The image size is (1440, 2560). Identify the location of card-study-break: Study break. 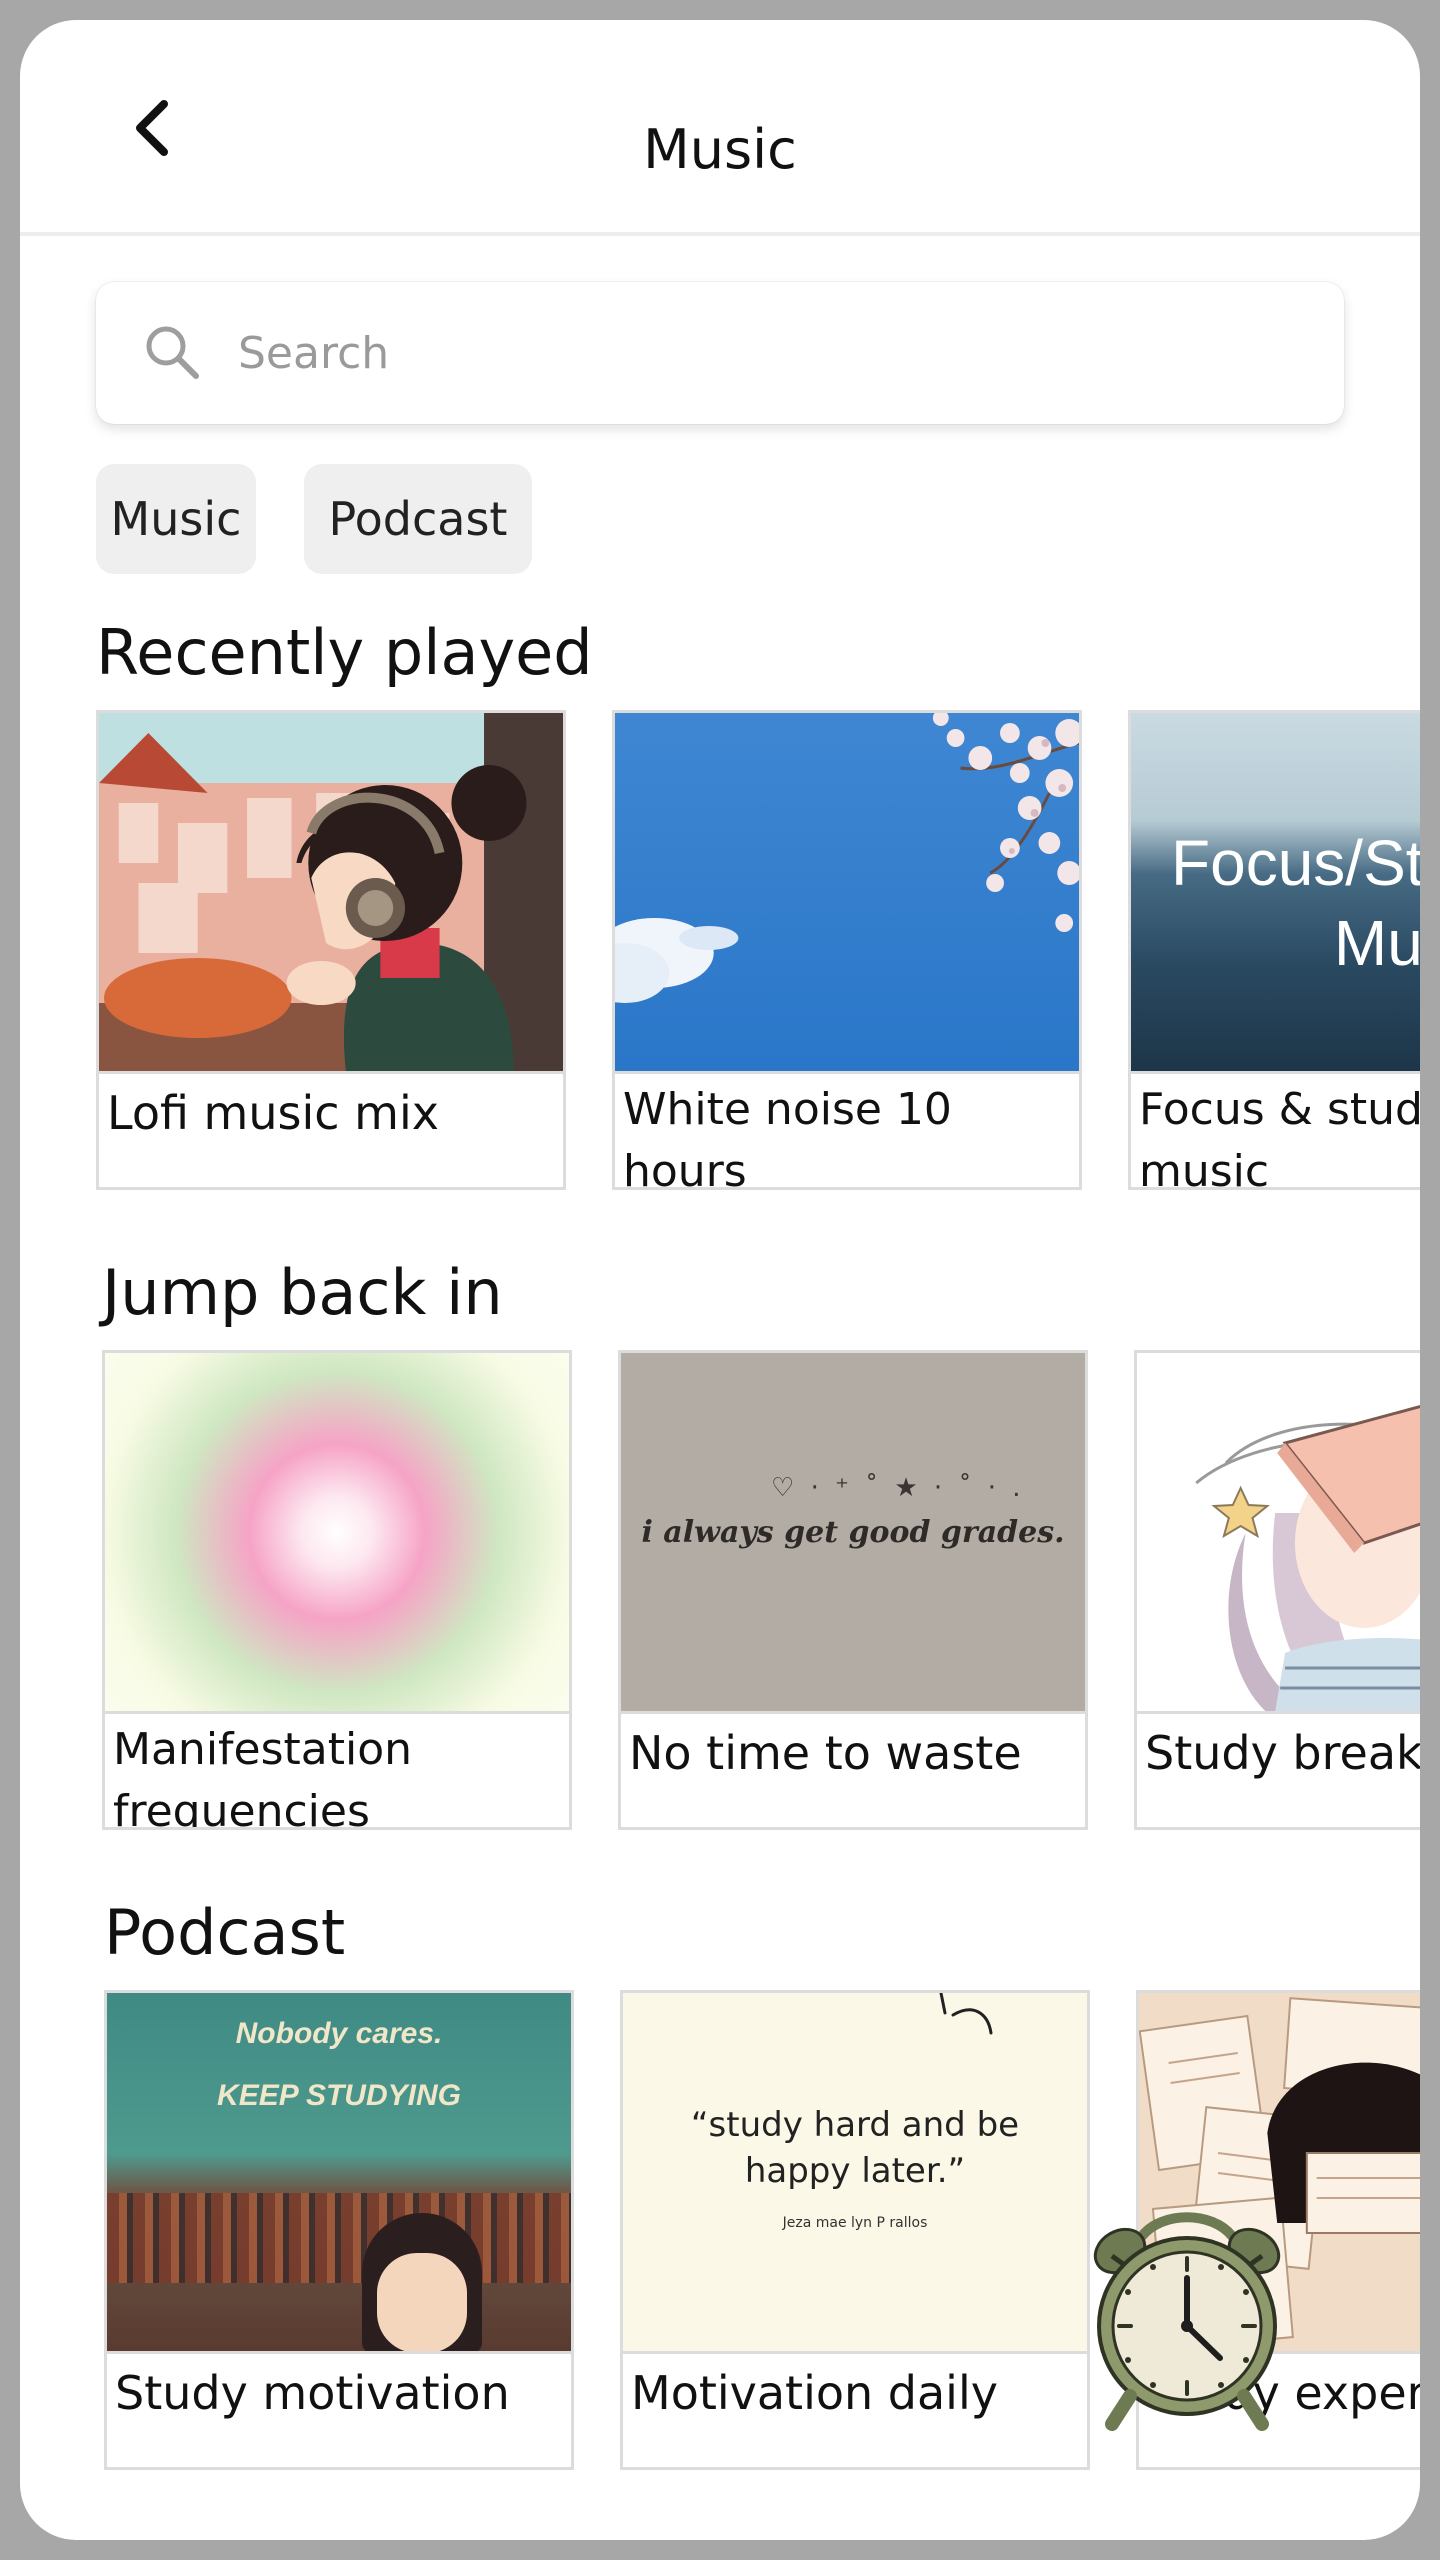
(1277, 1590).